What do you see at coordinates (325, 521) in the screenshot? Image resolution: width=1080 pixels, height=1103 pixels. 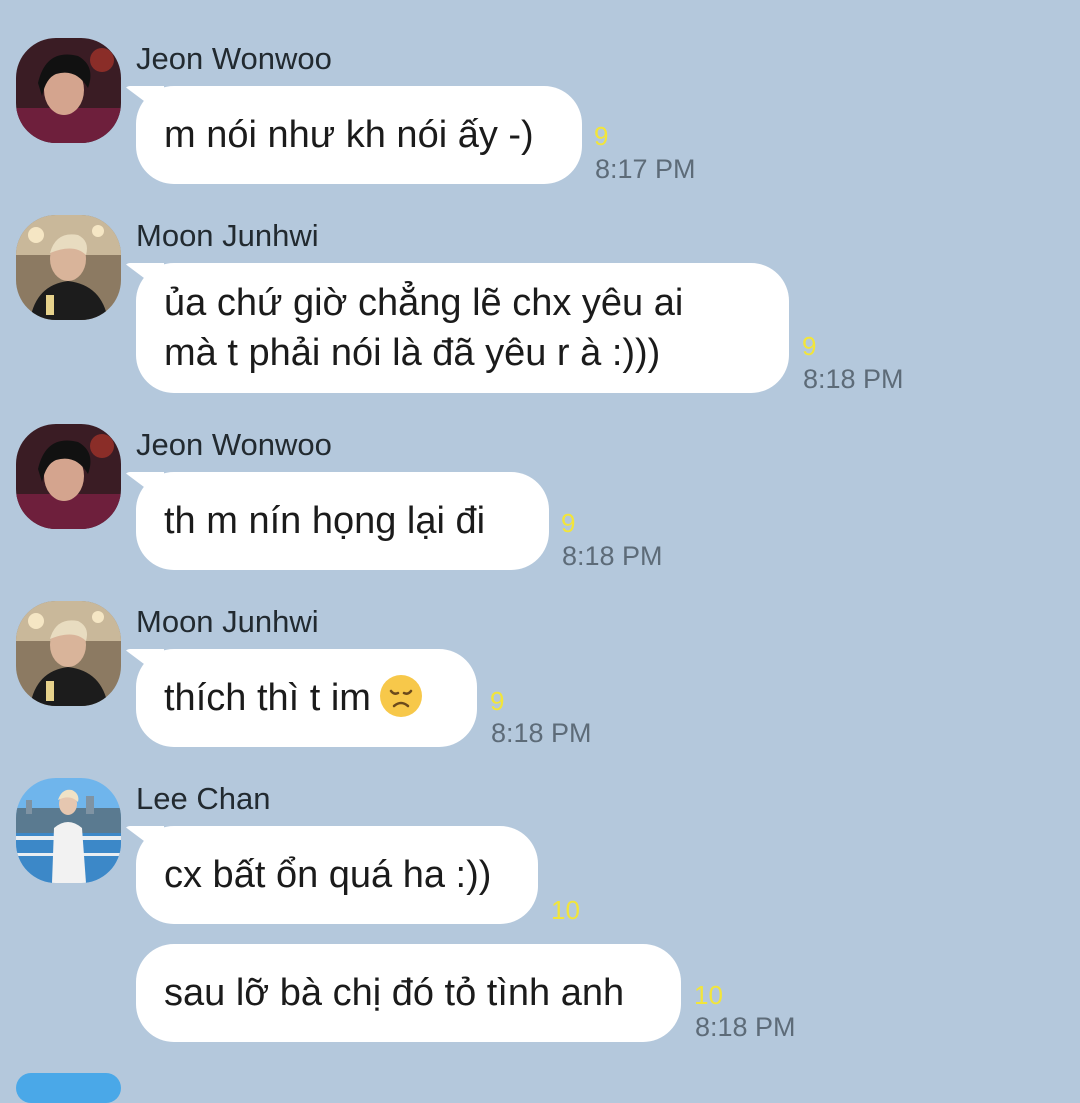 I see `message-text: th m nín họng lại đi` at bounding box center [325, 521].